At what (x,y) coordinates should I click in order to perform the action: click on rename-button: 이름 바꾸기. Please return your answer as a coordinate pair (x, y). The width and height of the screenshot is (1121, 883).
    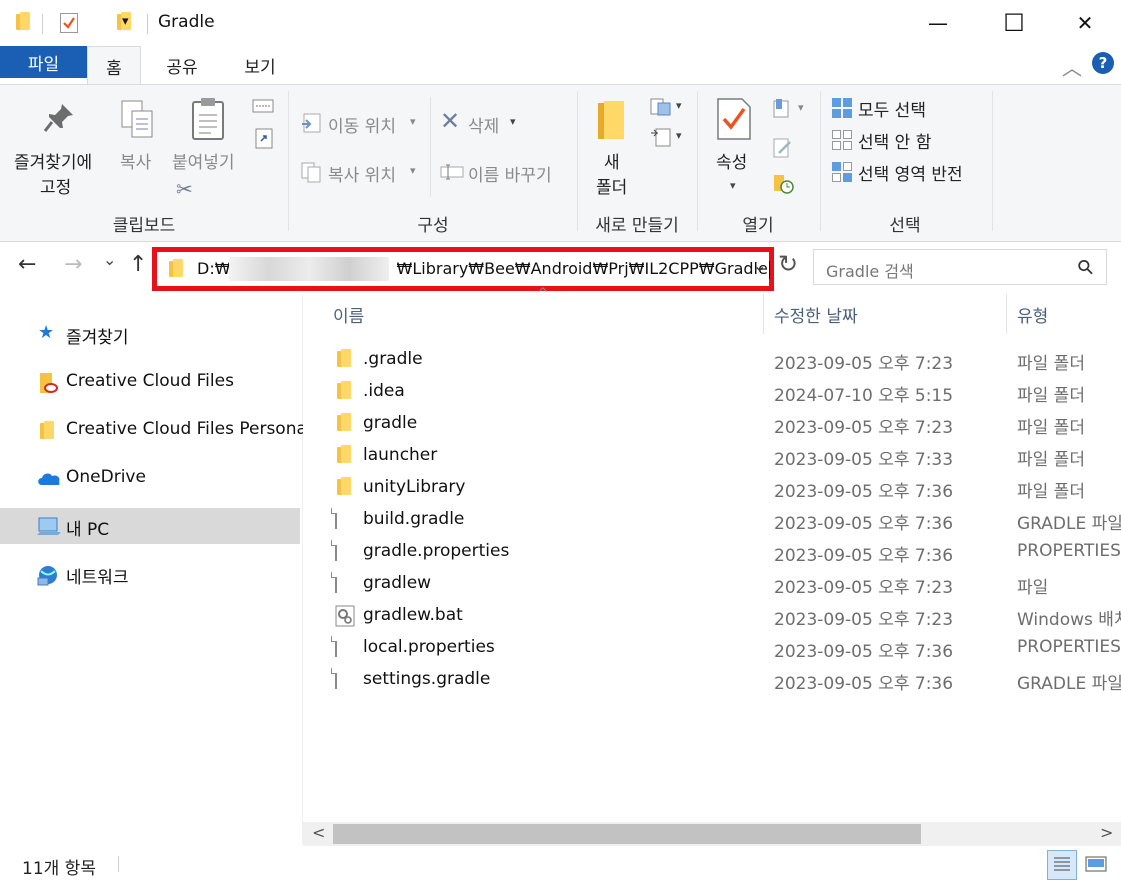
    Looking at the image, I should click on (503, 173).